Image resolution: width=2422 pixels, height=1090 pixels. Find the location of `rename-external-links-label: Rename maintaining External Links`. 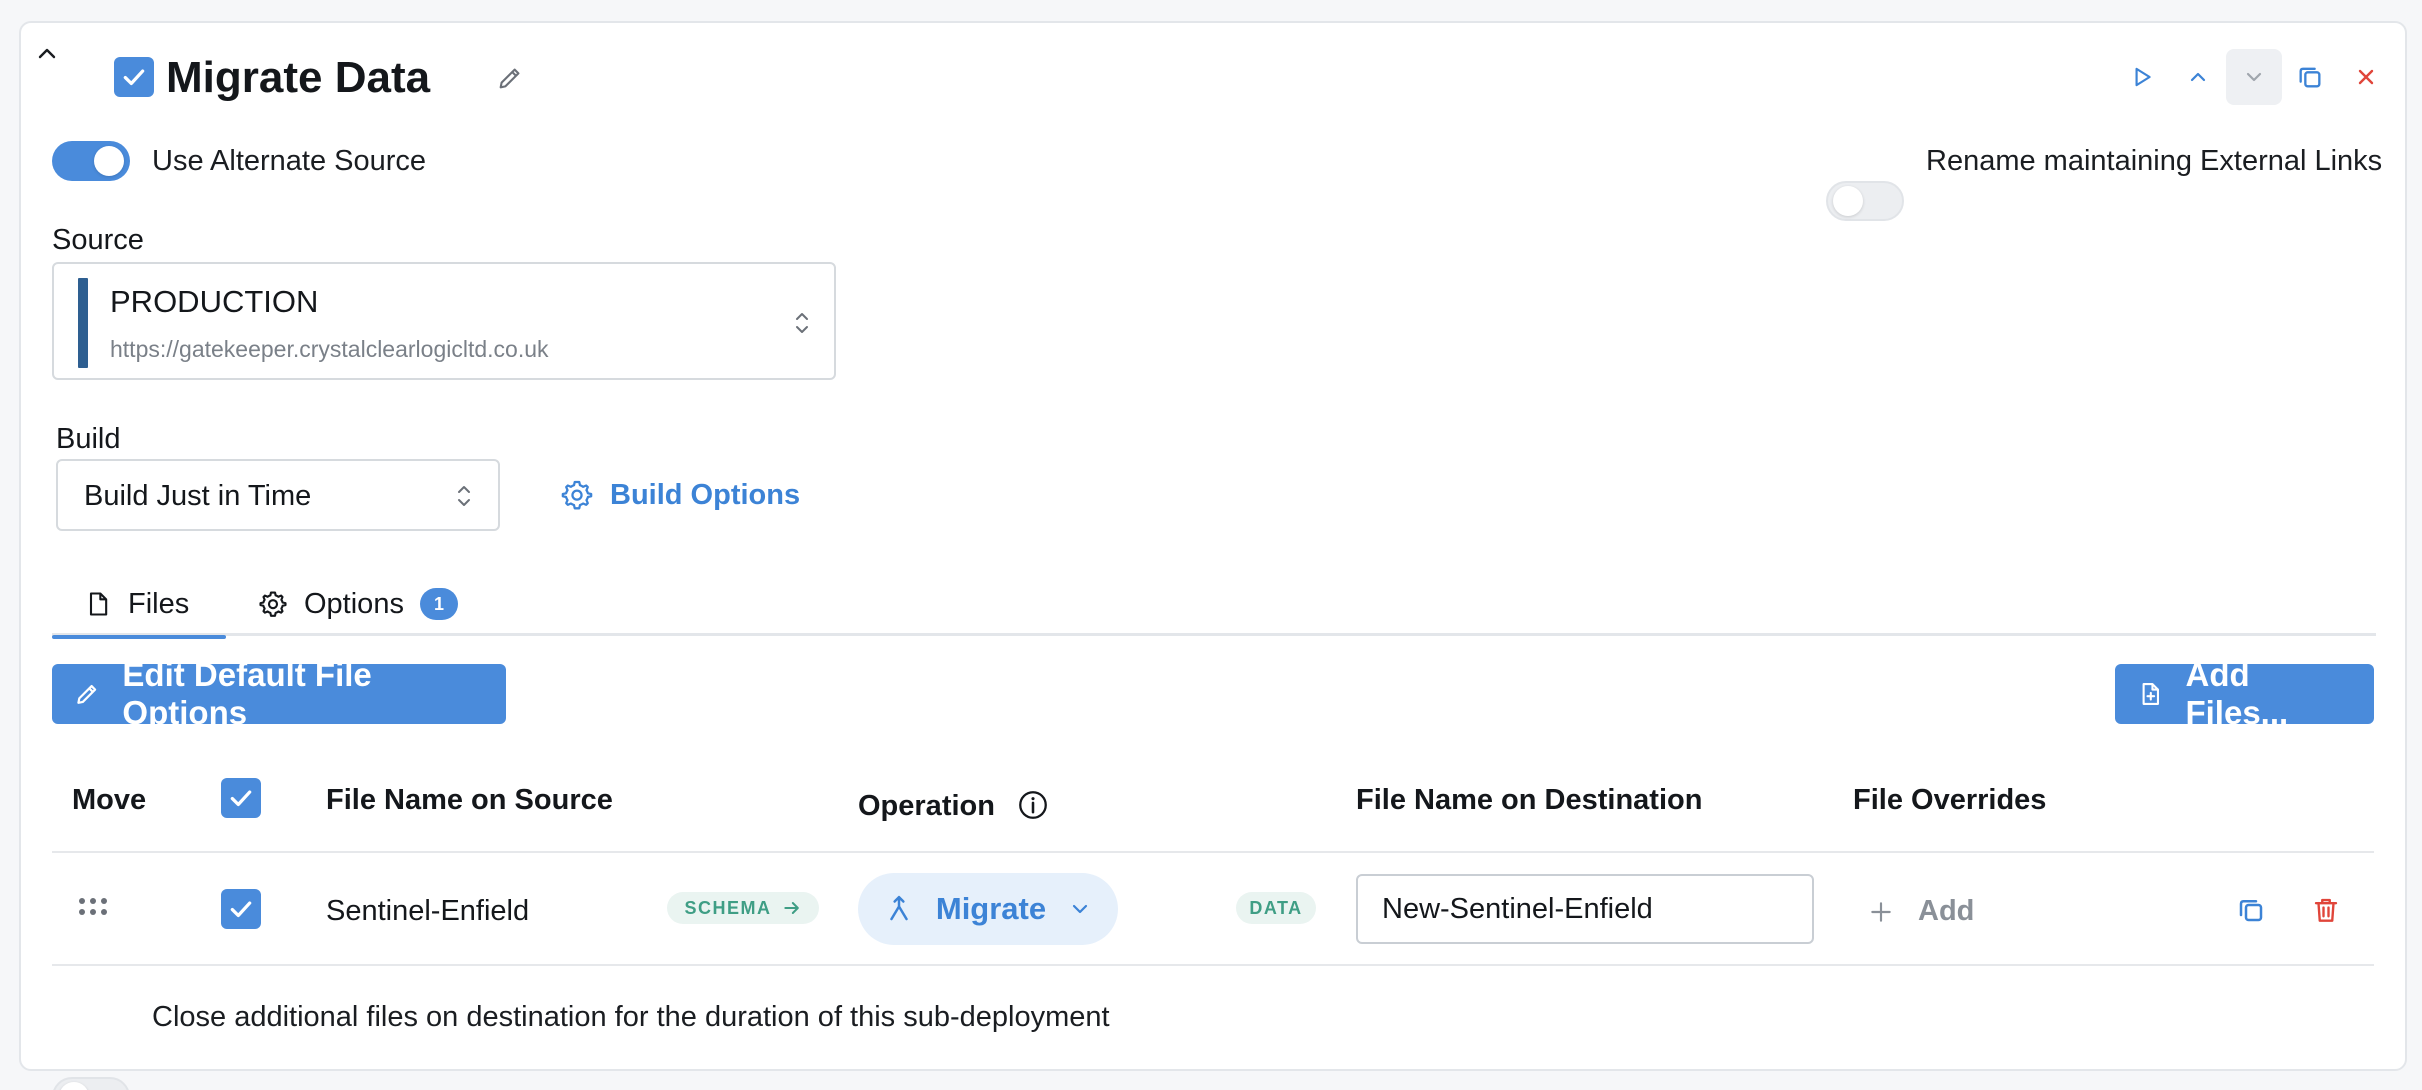

rename-external-links-label: Rename maintaining External Links is located at coordinates (2154, 161).